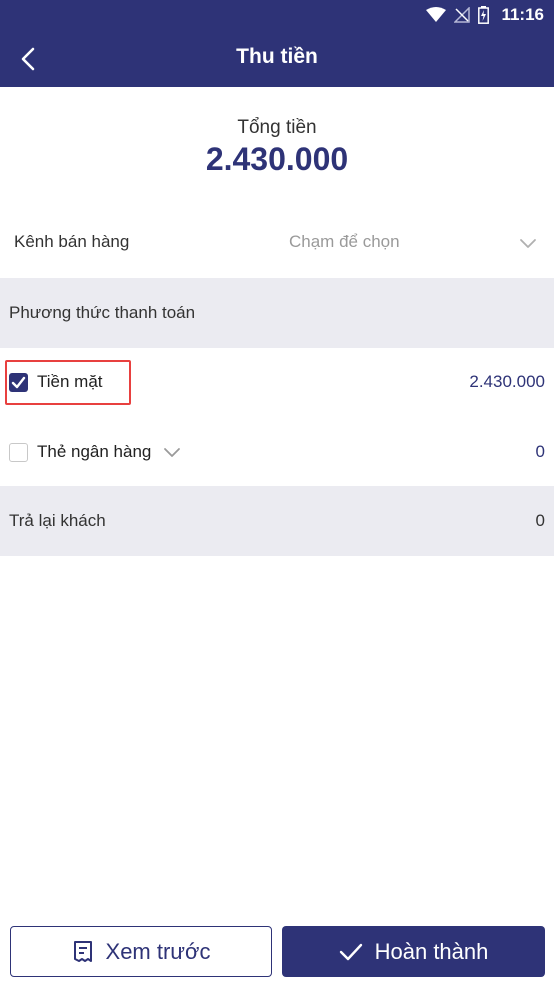  What do you see at coordinates (277, 243) in the screenshot?
I see `sales-channel-selector: Kênh bán hàng Chạm để chọn` at bounding box center [277, 243].